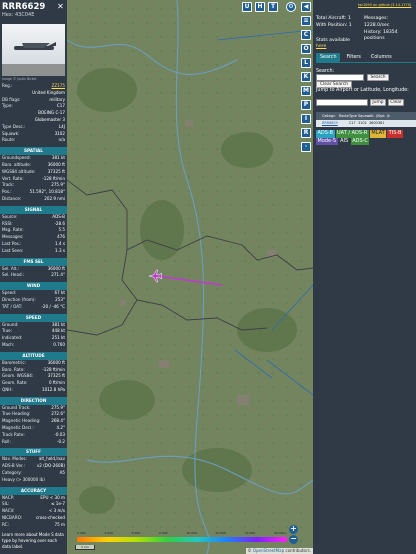  Describe the element at coordinates (247, 7) in the screenshot. I see `map-button-u: U` at that location.